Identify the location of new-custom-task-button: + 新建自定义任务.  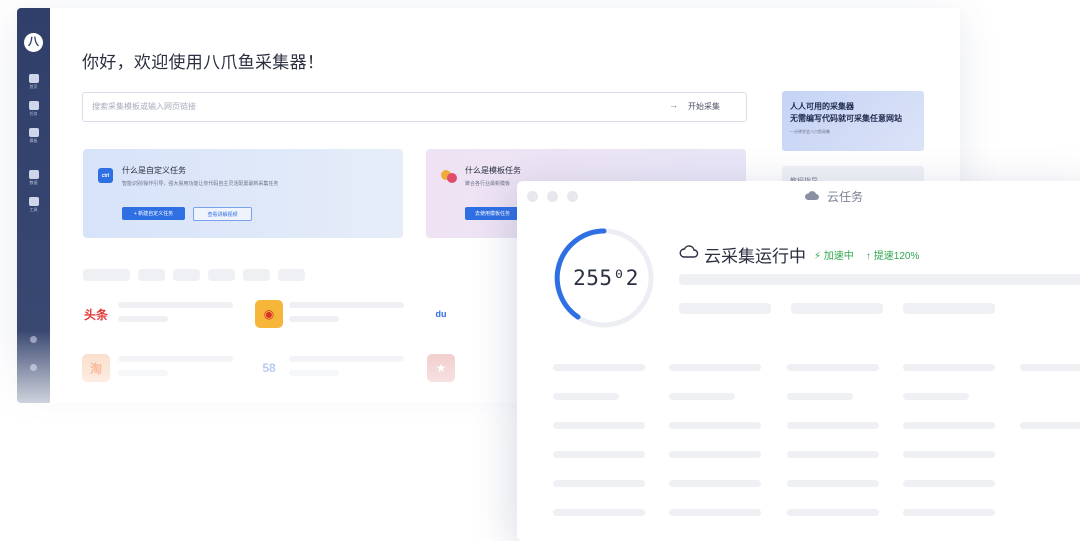
(153, 213).